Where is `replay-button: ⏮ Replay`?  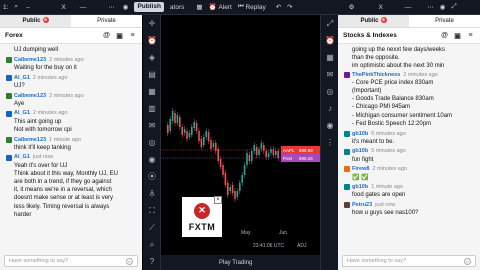
replay-button: ⏮ Replay is located at coordinates (252, 7).